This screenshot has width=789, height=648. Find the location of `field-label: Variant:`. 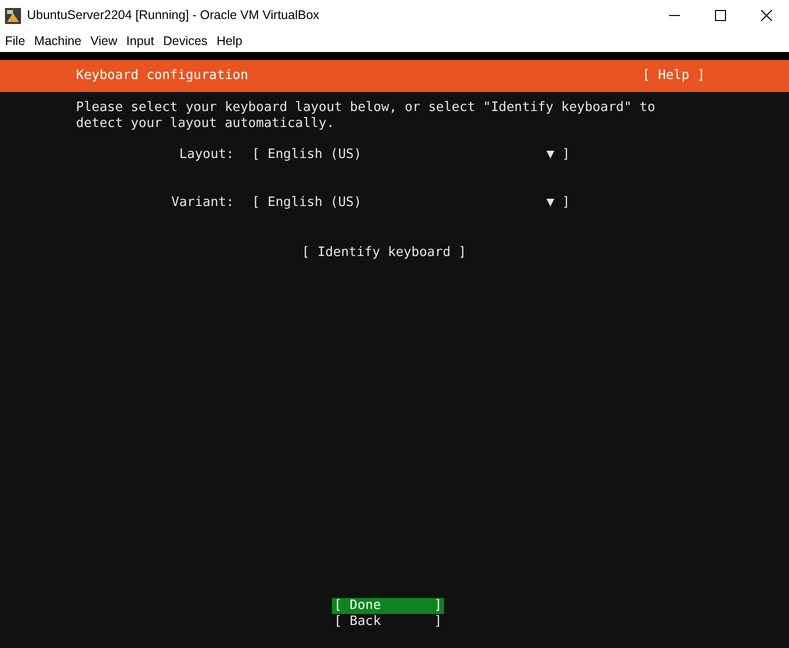

field-label: Variant: is located at coordinates (202, 203).